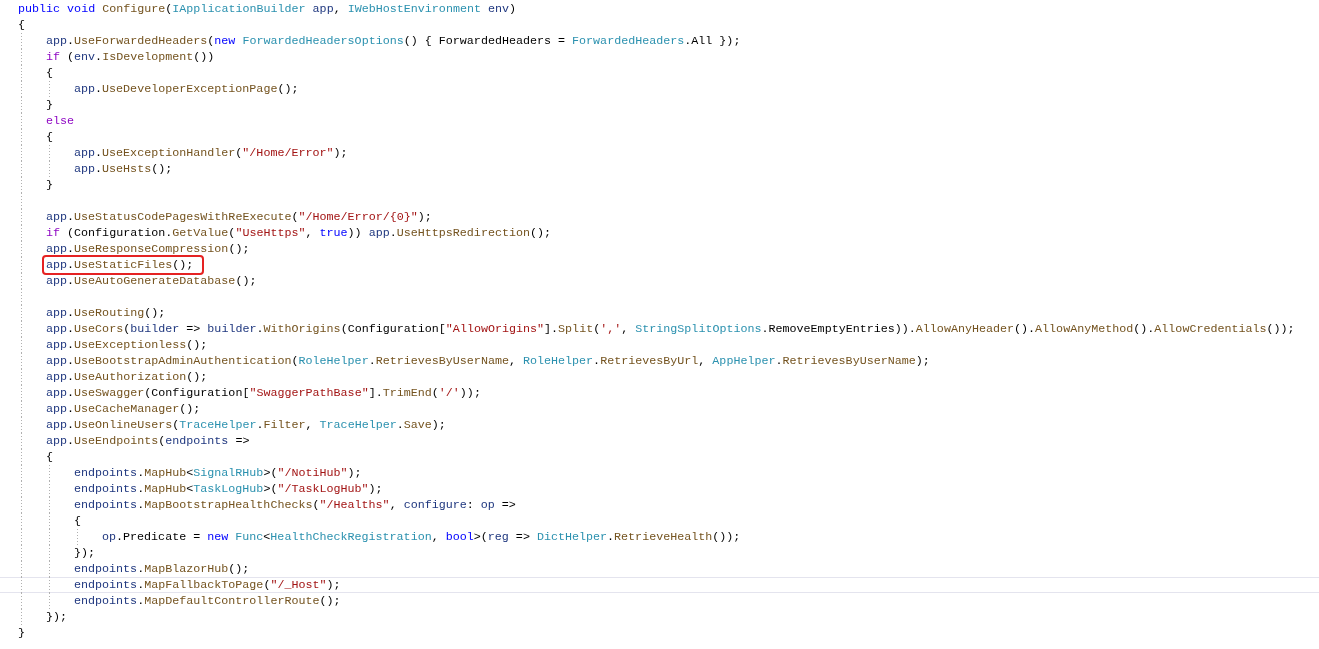 Image resolution: width=1319 pixels, height=649 pixels. Describe the element at coordinates (162, 569) in the screenshot. I see `code-line: endpoints.MapBlazorHub();` at that location.